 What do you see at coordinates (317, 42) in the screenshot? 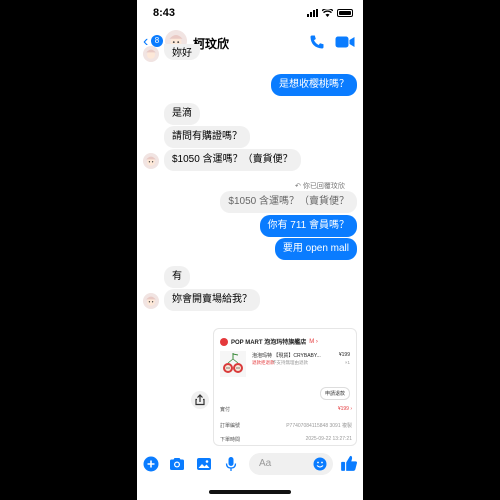
I see `phone-icon` at bounding box center [317, 42].